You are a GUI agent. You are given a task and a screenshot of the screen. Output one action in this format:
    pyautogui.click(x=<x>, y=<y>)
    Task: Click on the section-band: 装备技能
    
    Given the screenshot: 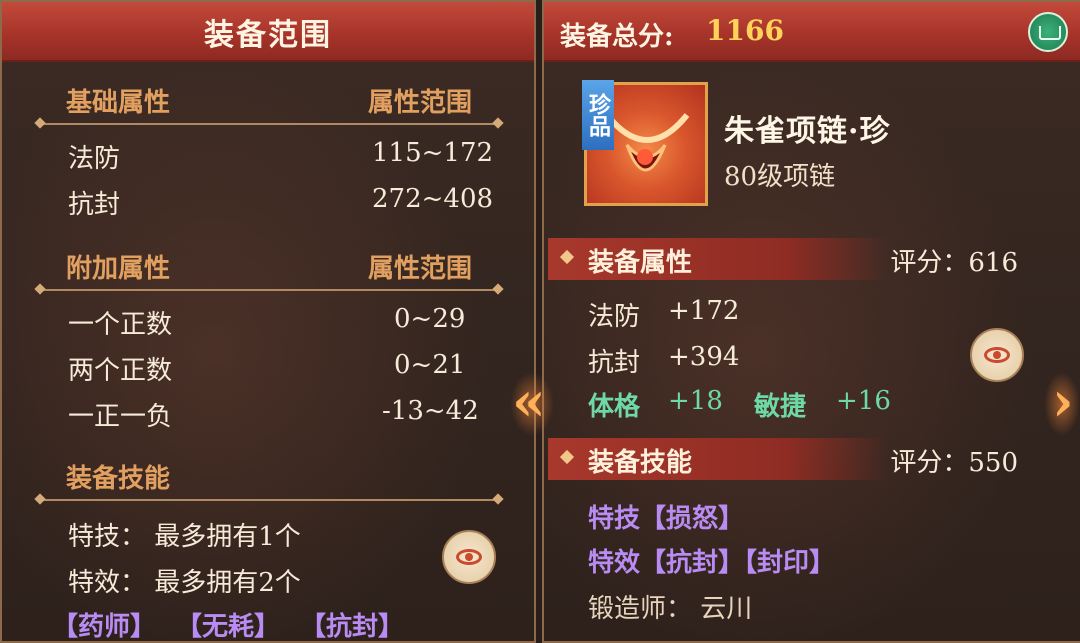 What is the action you would take?
    pyautogui.click(x=718, y=459)
    